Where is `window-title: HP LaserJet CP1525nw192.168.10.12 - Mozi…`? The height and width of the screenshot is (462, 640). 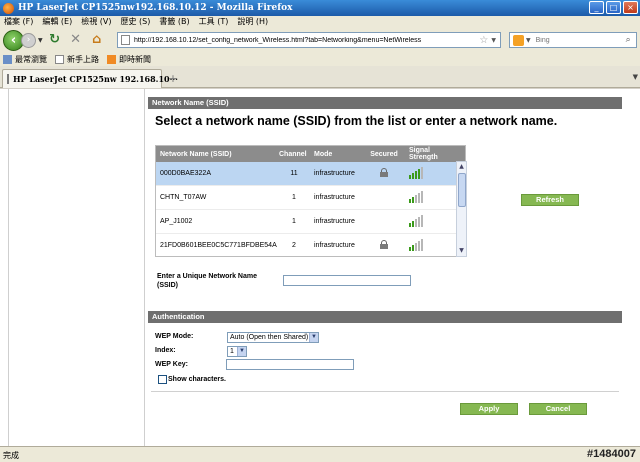 window-title: HP LaserJet CP1525nw192.168.10.12 - Mozi… is located at coordinates (155, 8).